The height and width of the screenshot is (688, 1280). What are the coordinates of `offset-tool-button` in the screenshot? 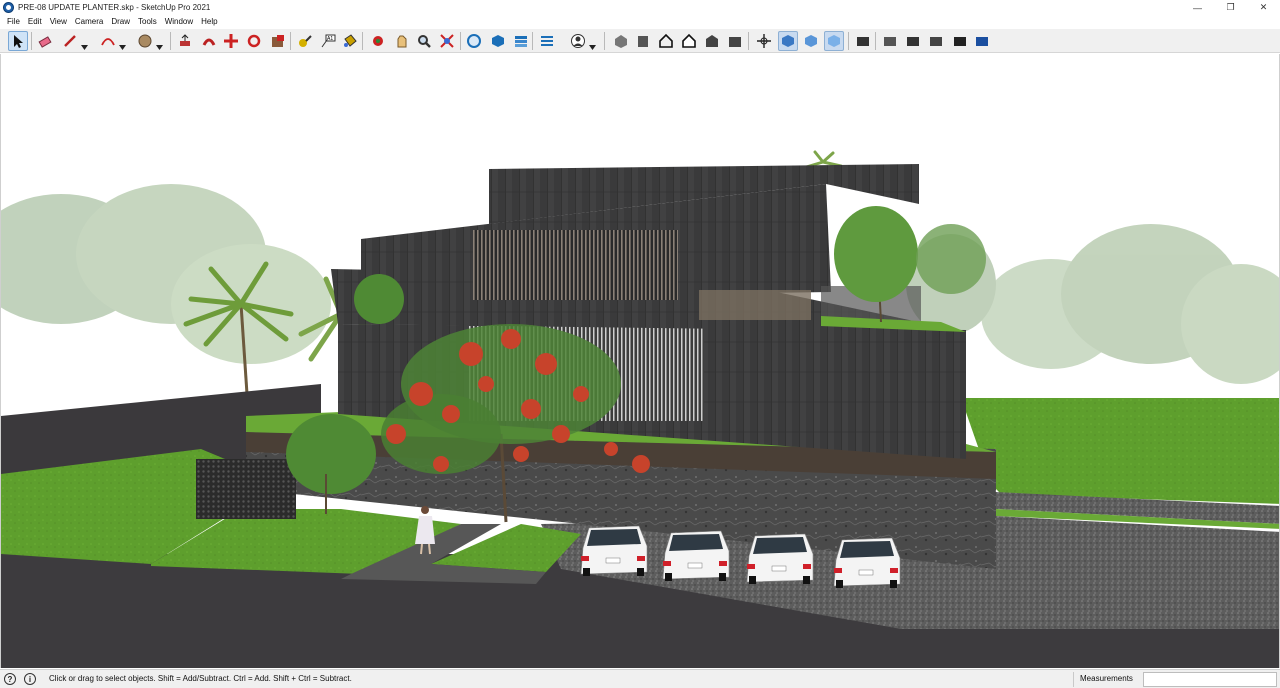 It's located at (209, 41).